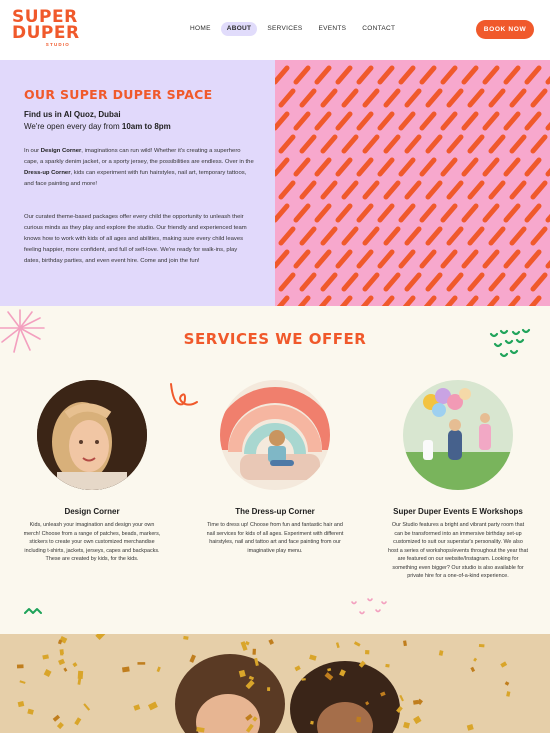 The height and width of the screenshot is (733, 550). What do you see at coordinates (275, 511) in the screenshot?
I see `service-title-dressup-corner: The Dress-up Corner` at bounding box center [275, 511].